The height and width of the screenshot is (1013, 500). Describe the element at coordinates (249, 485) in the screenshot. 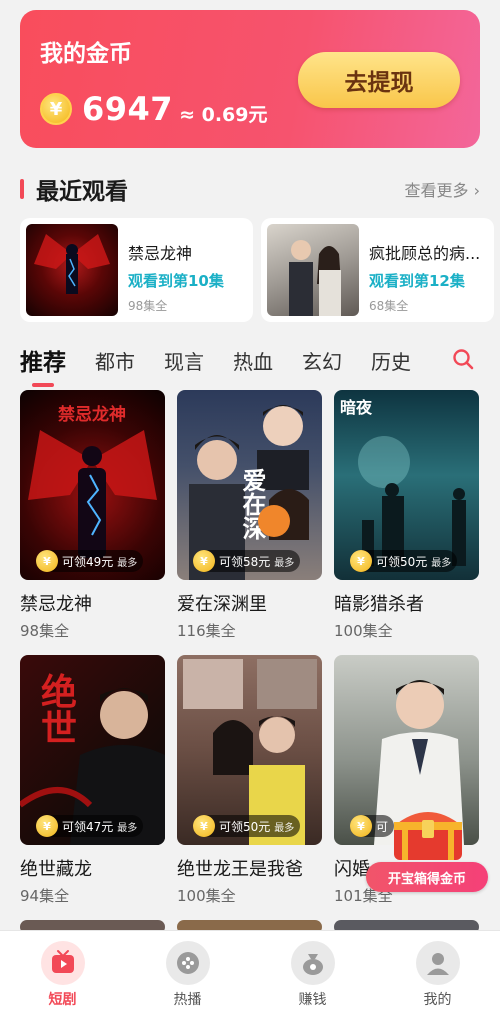

I see `drama-poster: 爱在深 ¥ 可领58元 最多` at that location.